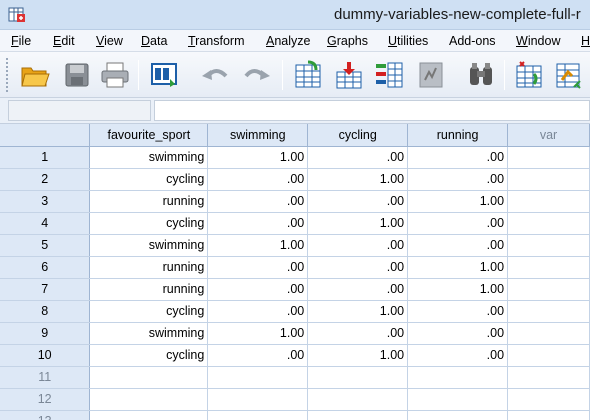 Image resolution: width=590 pixels, height=420 pixels. What do you see at coordinates (389, 75) in the screenshot?
I see `variables-button` at bounding box center [389, 75].